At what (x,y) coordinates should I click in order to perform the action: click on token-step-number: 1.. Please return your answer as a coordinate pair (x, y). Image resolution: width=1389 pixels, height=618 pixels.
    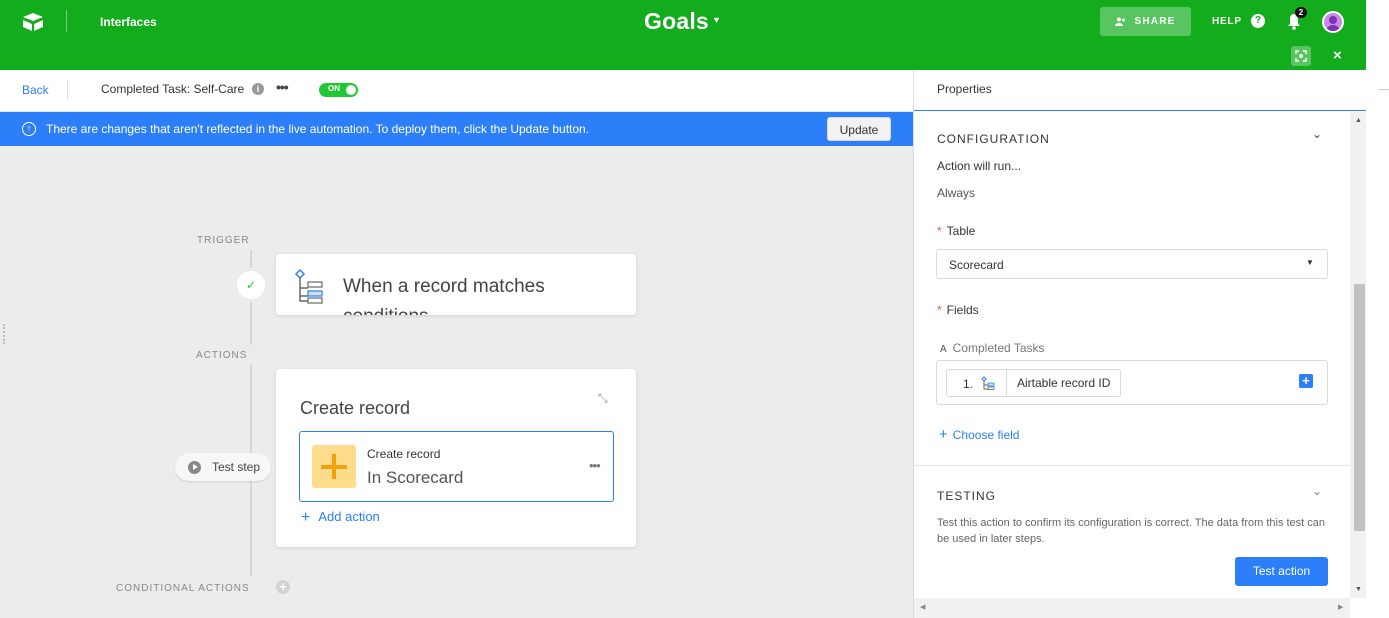
    Looking at the image, I should click on (976, 383).